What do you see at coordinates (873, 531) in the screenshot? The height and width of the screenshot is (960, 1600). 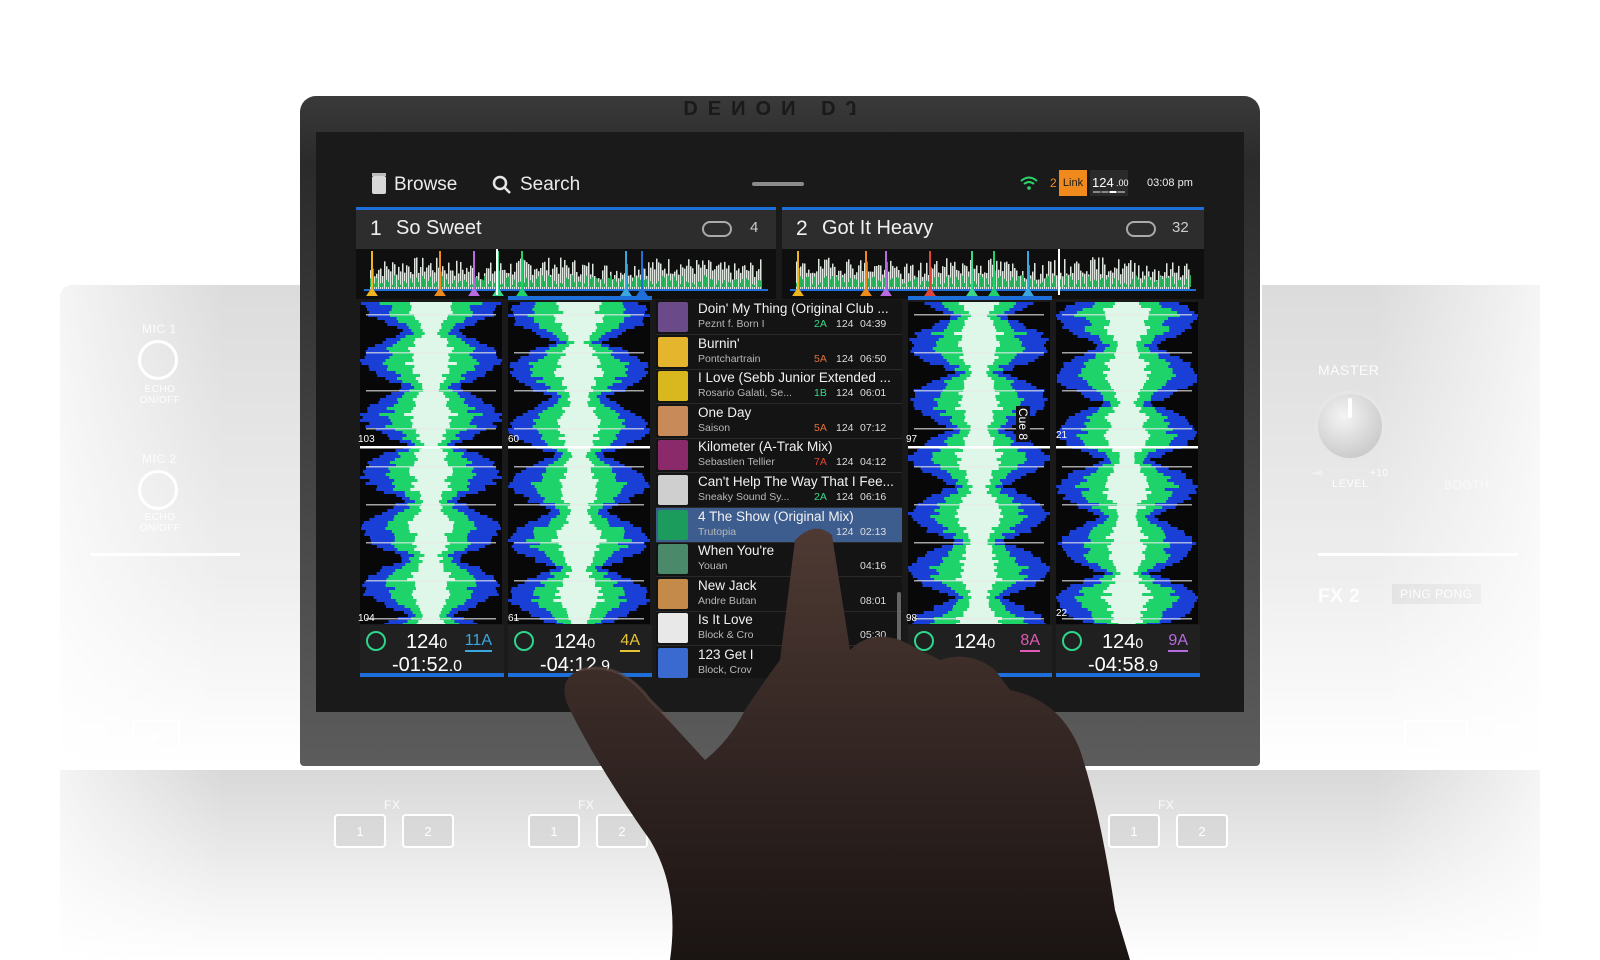 I see `track-duration: 02:13` at bounding box center [873, 531].